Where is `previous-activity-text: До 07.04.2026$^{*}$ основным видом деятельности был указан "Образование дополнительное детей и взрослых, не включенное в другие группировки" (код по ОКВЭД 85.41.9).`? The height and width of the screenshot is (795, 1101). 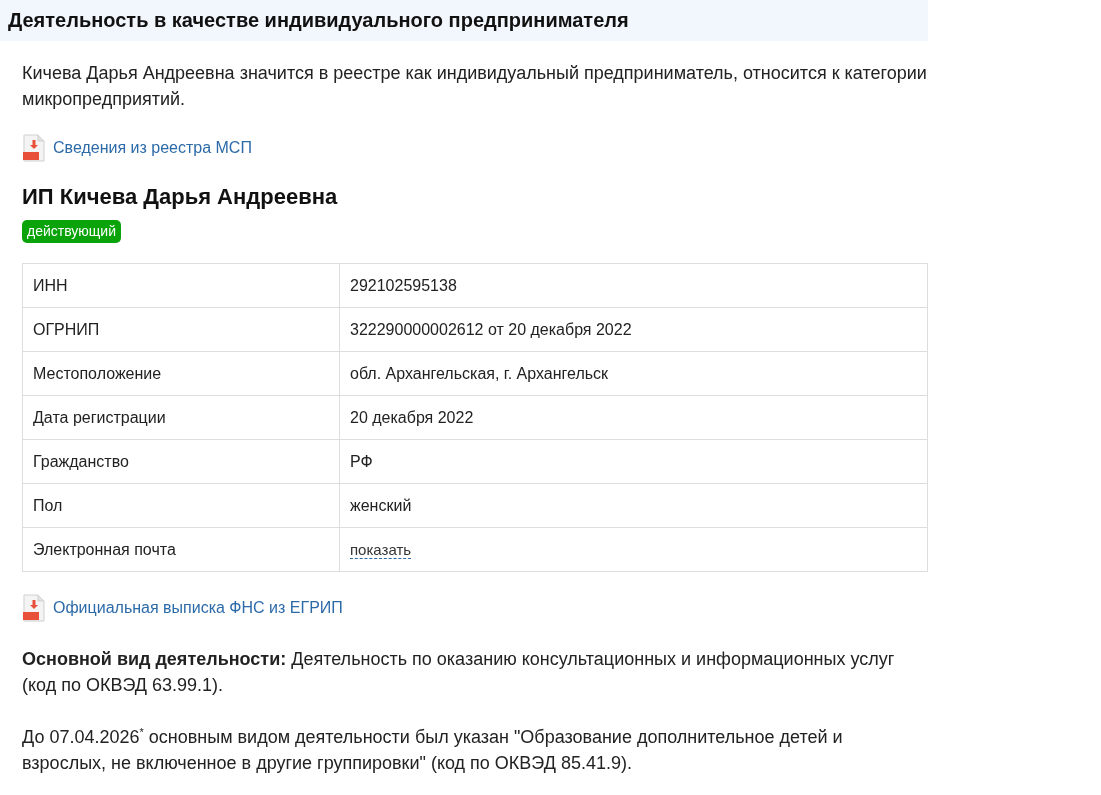 previous-activity-text: До 07.04.2026$^{*}$ основным видом деятельности был указан "Образование дополнительное детей и взрослых, не включенное в другие группировки" (код по ОКВЭД 85.41.9). is located at coordinates (433, 750).